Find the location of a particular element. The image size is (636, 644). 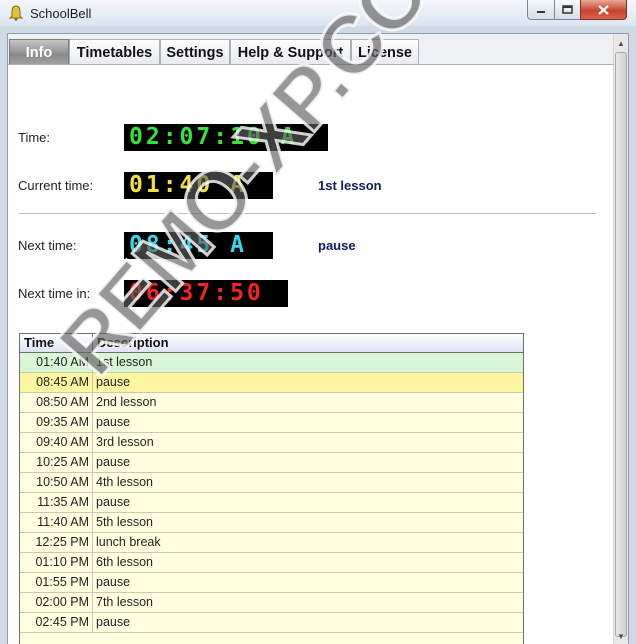

minimize-button is located at coordinates (541, 10).